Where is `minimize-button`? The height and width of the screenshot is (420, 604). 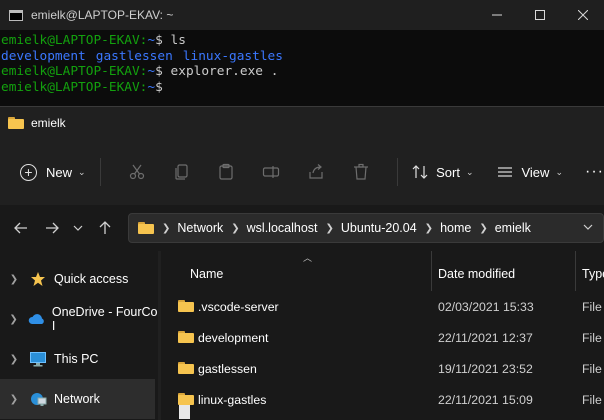
minimize-button is located at coordinates (496, 15).